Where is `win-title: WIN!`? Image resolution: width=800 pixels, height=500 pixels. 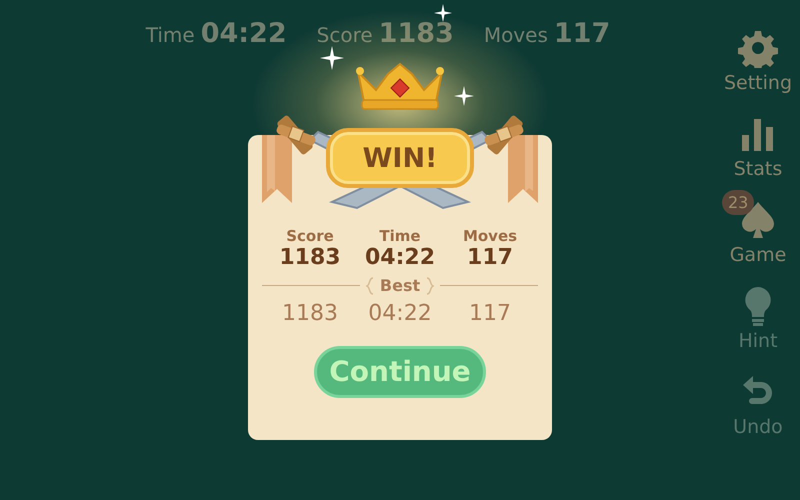
win-title: WIN! is located at coordinates (400, 158).